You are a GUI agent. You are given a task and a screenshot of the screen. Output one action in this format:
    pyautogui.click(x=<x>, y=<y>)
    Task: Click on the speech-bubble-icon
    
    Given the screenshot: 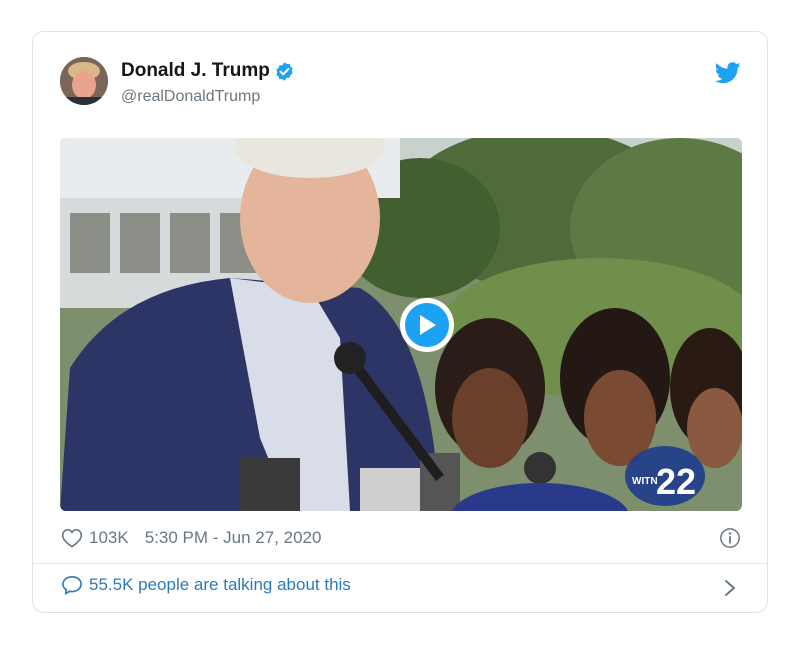 What is the action you would take?
    pyautogui.click(x=72, y=585)
    